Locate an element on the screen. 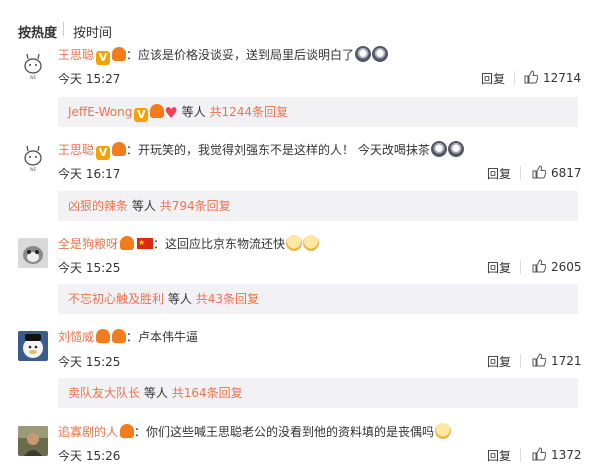 The image size is (596, 471). comment-line: 王思聪 V ：应该是价格没谈妥，送到局里后谈明白了 is located at coordinates (223, 55).